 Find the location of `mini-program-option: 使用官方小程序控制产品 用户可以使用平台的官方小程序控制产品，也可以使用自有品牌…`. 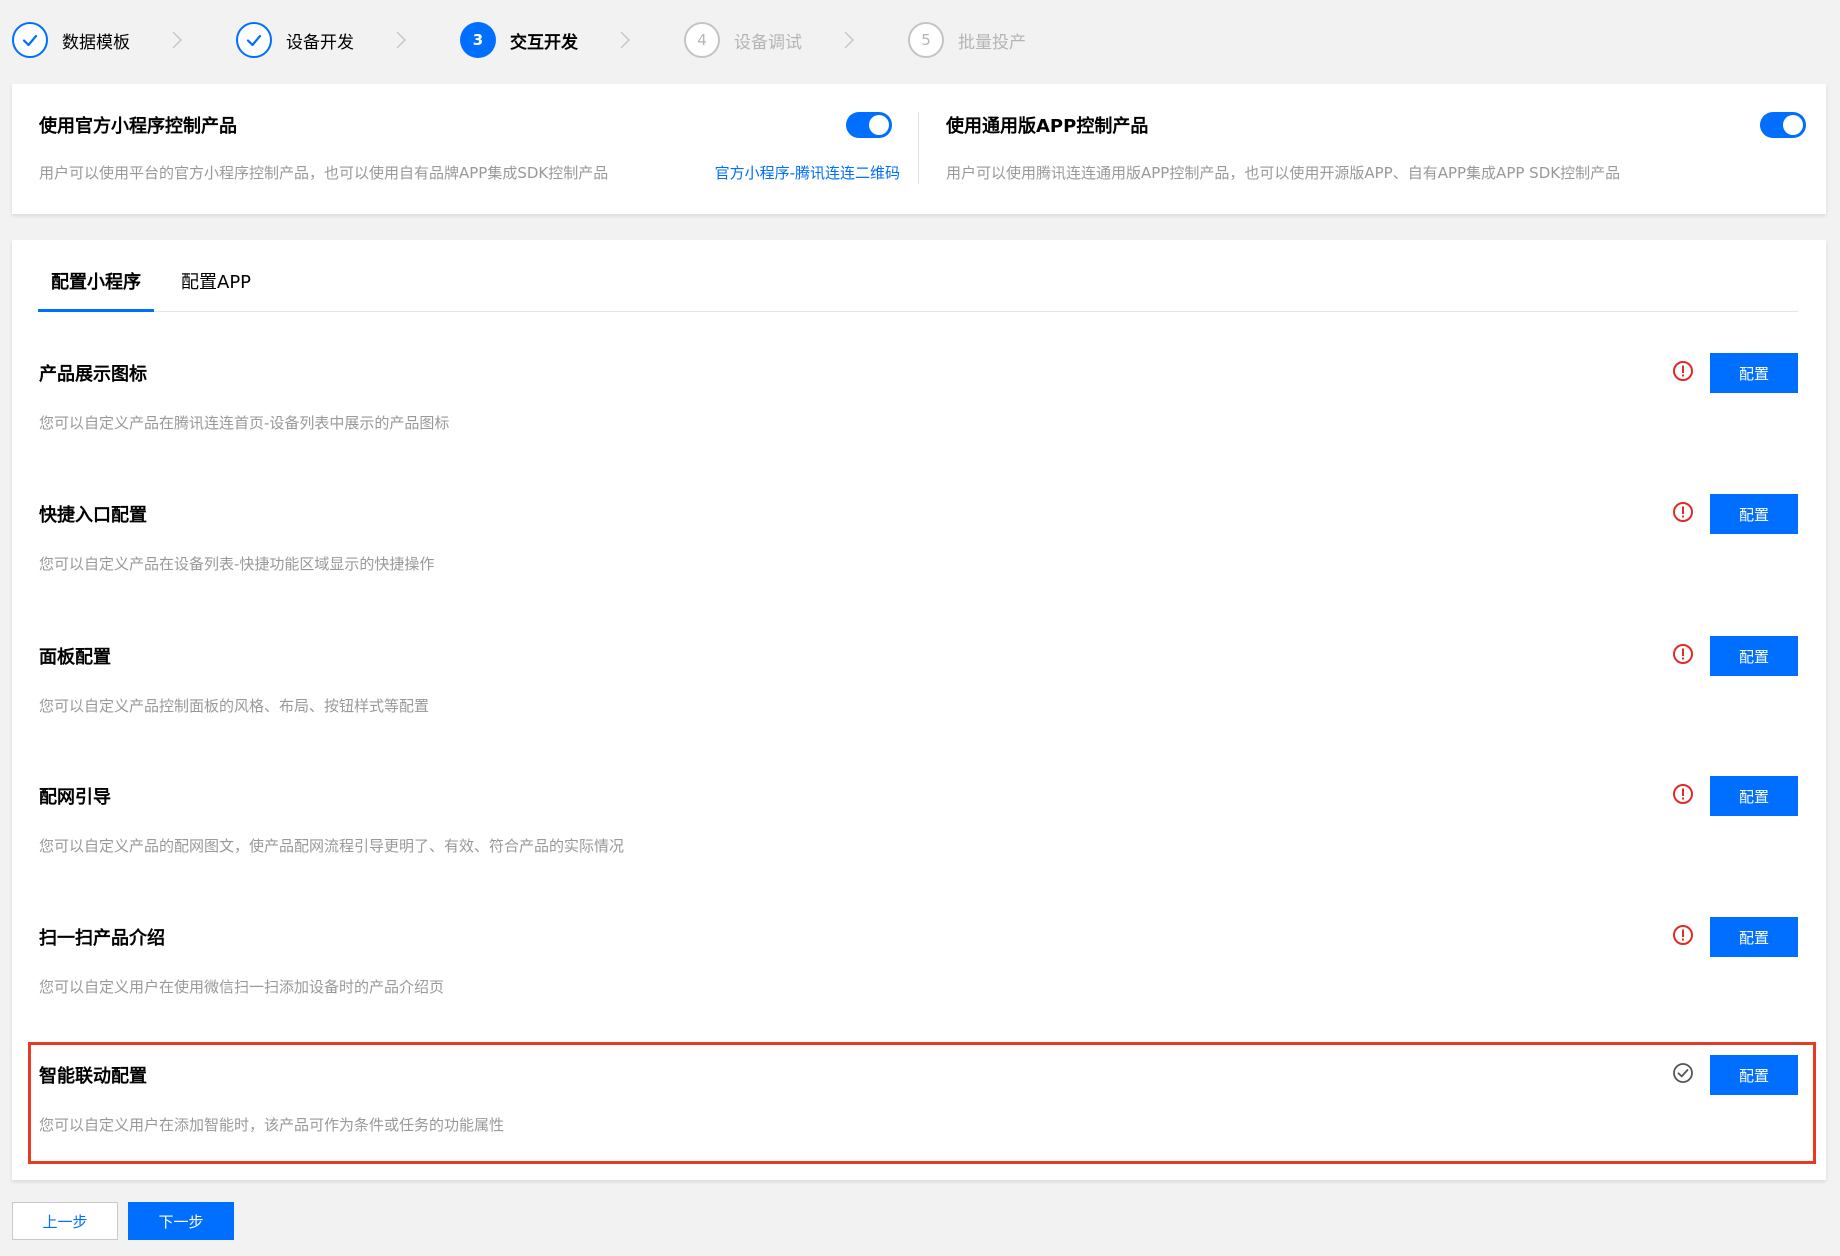

mini-program-option: 使用官方小程序控制产品 用户可以使用平台的官方小程序控制产品，也可以使用自有品牌… is located at coordinates (462, 149).